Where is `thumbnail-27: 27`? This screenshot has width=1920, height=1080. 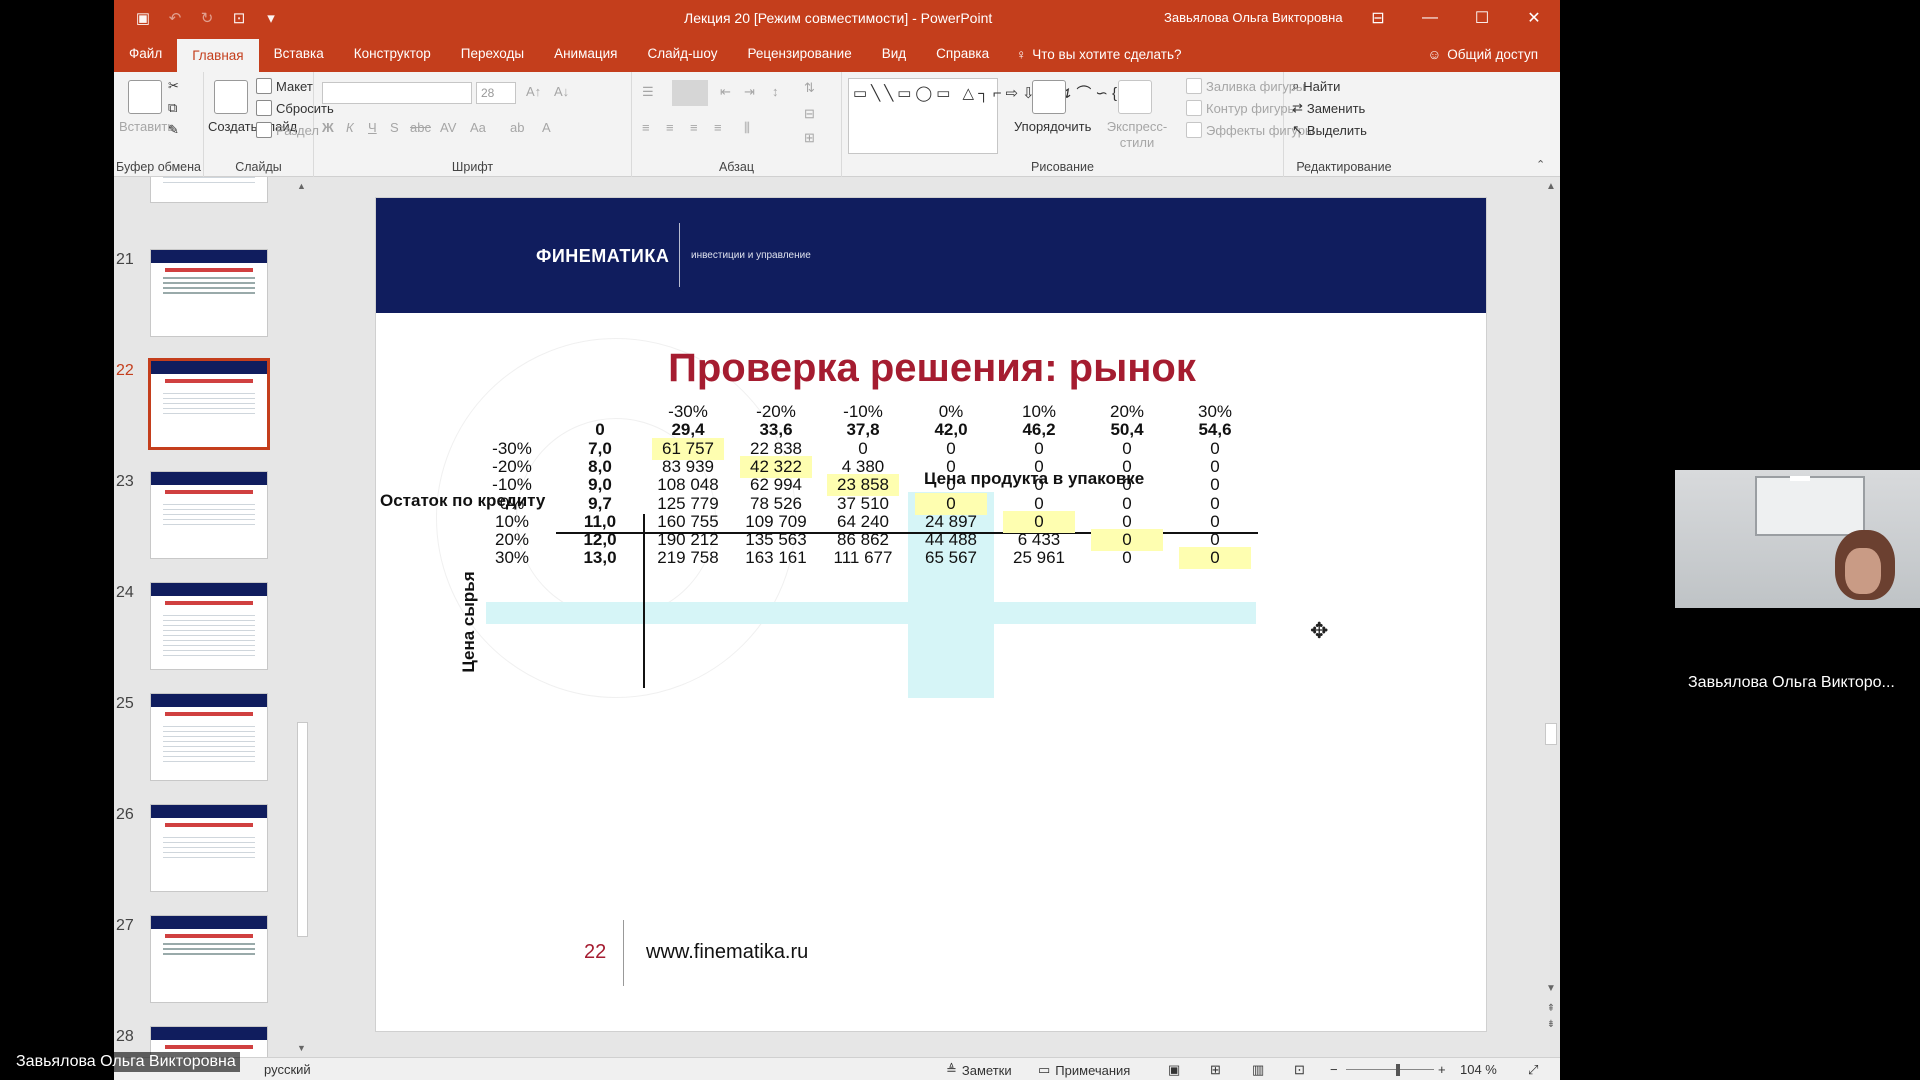
thumbnail-27: 27 is located at coordinates (197, 963).